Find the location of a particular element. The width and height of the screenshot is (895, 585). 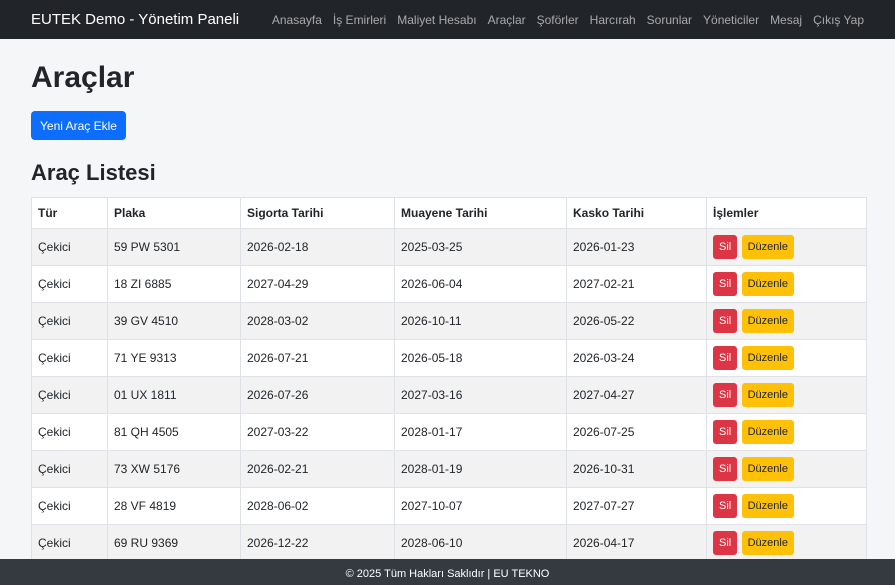

vehicle-list-title: Araç Listesi is located at coordinates (93, 172).